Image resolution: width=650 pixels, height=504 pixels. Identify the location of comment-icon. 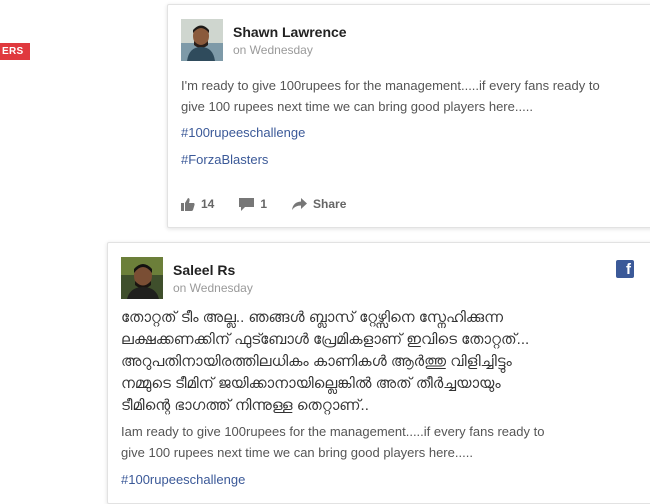
(247, 204).